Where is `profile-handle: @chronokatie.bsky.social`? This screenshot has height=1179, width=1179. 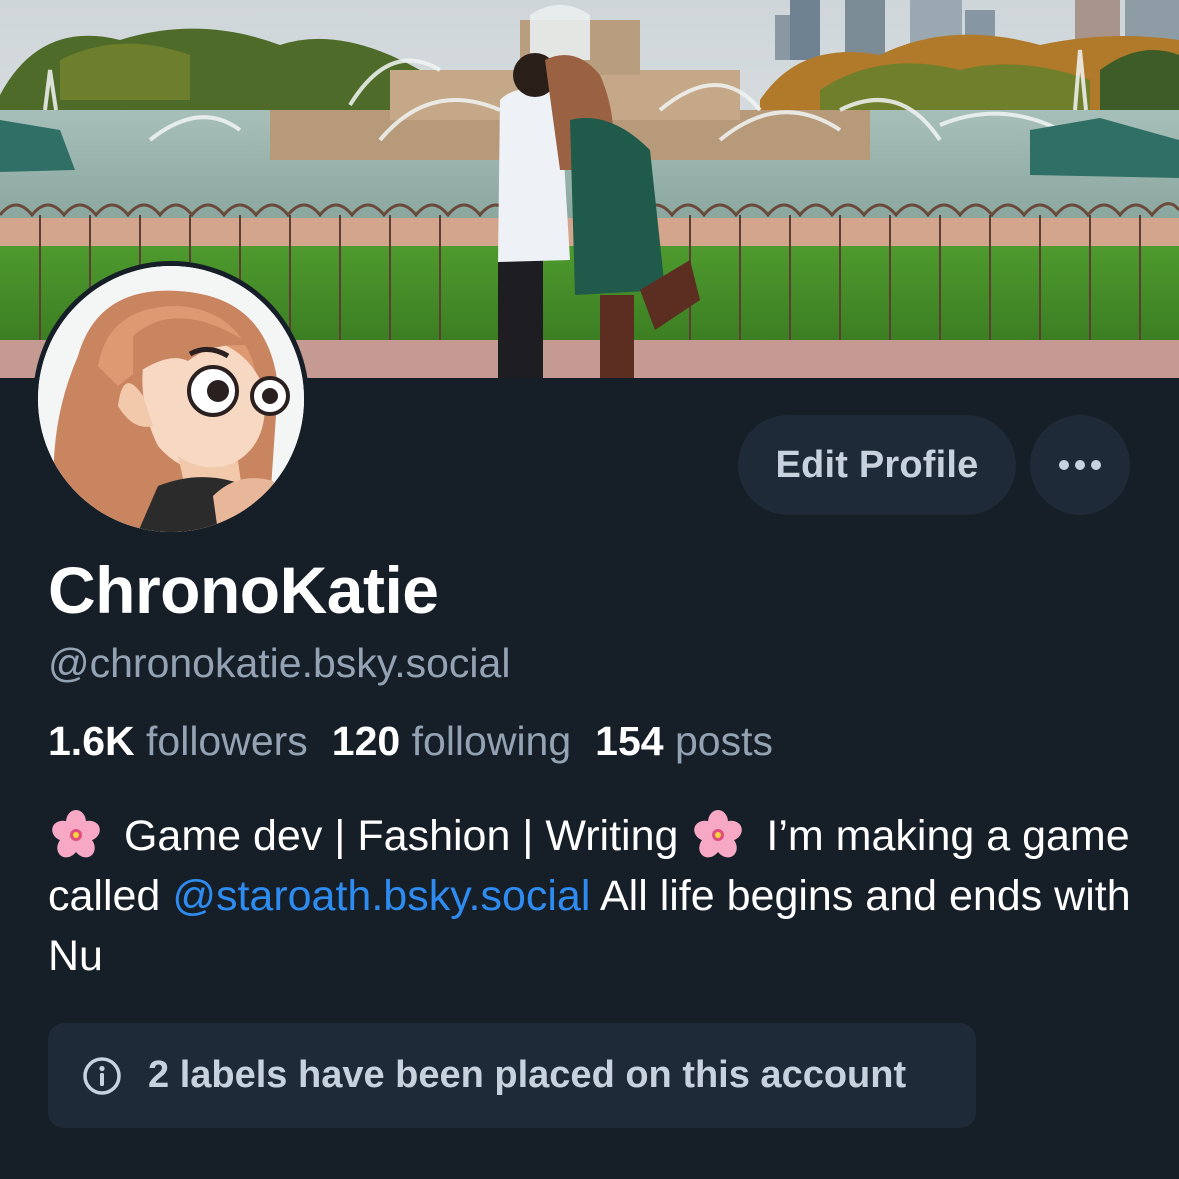 profile-handle: @chronokatie.bsky.social is located at coordinates (279, 663).